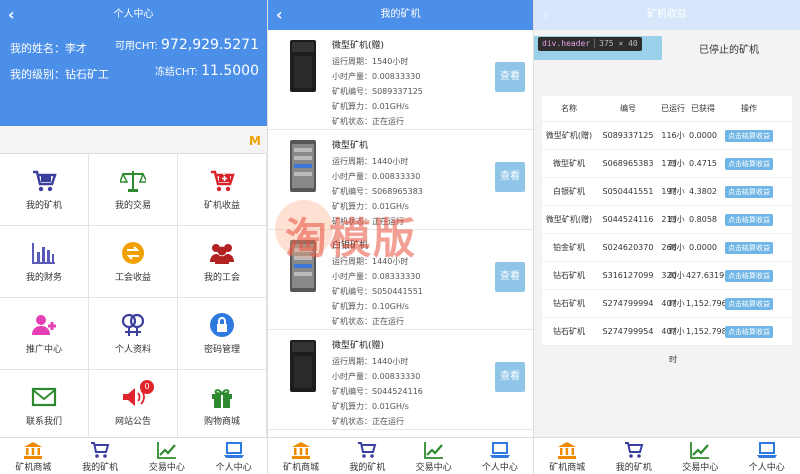 The image size is (800, 474). I want to click on cell-id: S024620370, so click(628, 247).